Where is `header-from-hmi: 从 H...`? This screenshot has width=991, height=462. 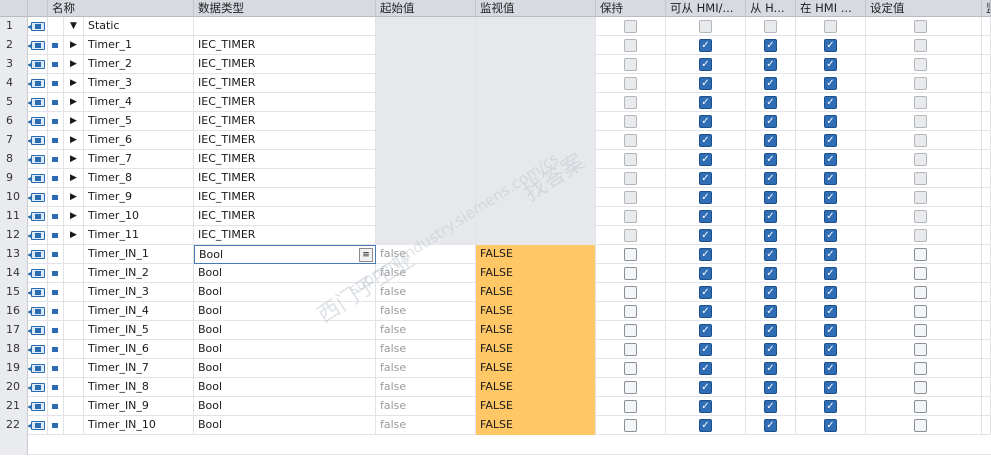
header-from-hmi: 从 H... is located at coordinates (771, 8).